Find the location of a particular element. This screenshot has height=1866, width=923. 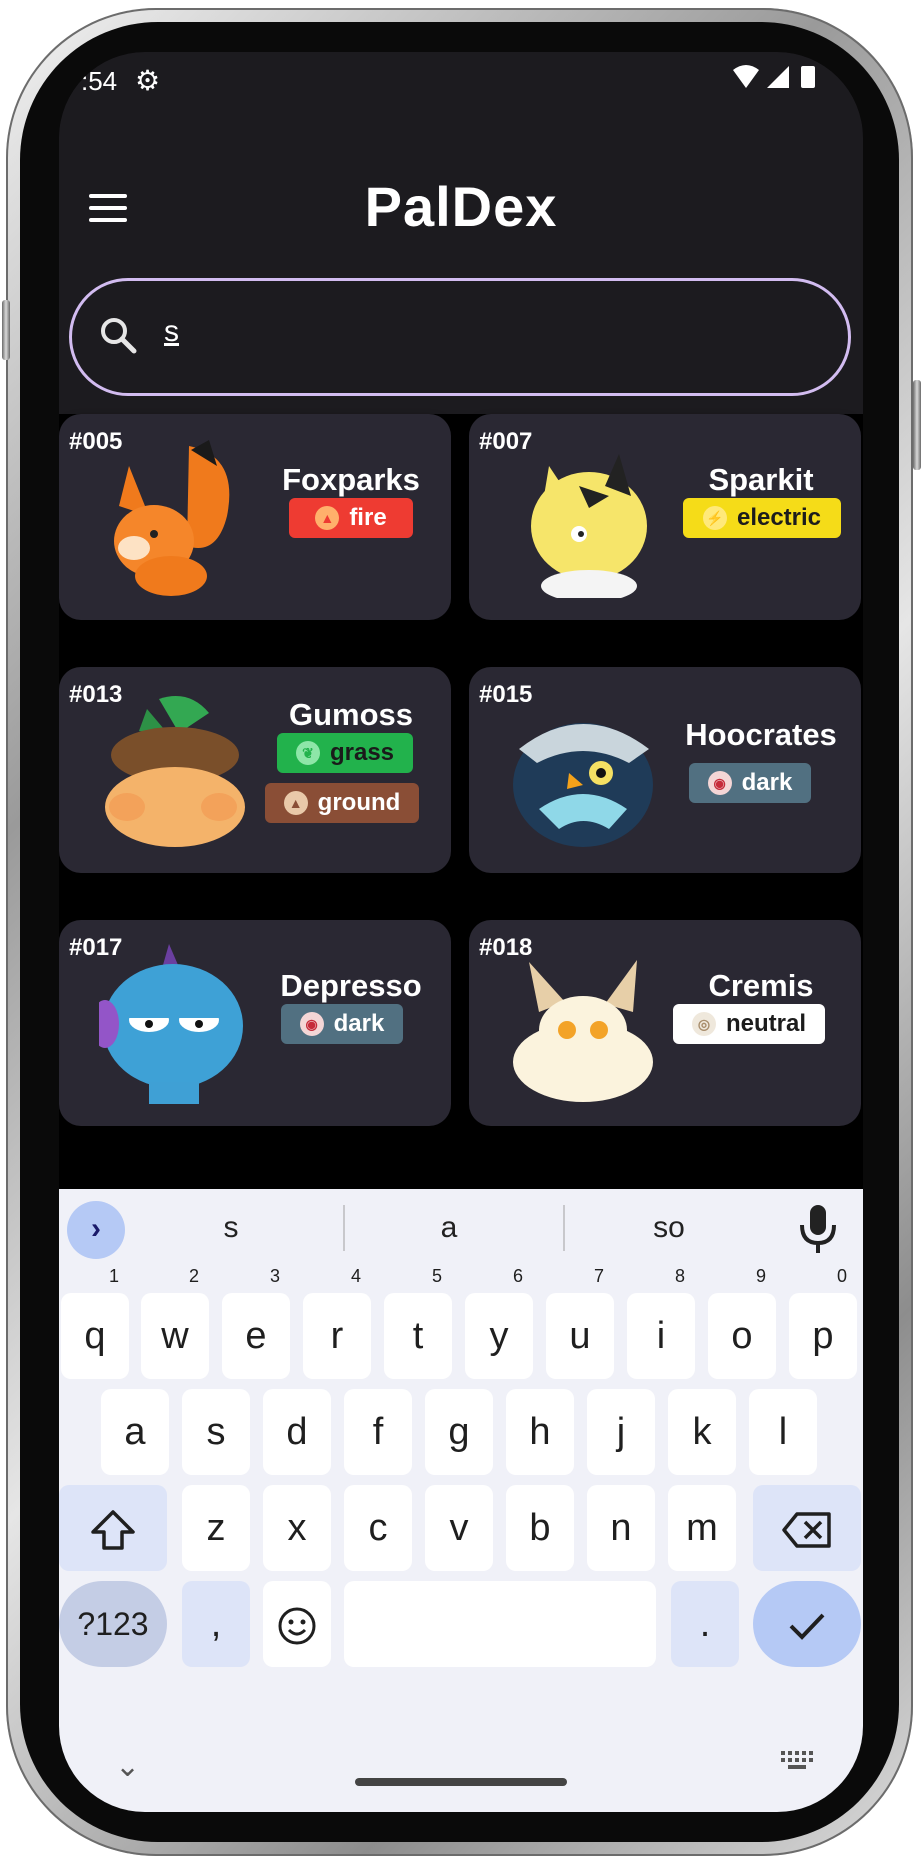

battery-icon is located at coordinates (808, 77).